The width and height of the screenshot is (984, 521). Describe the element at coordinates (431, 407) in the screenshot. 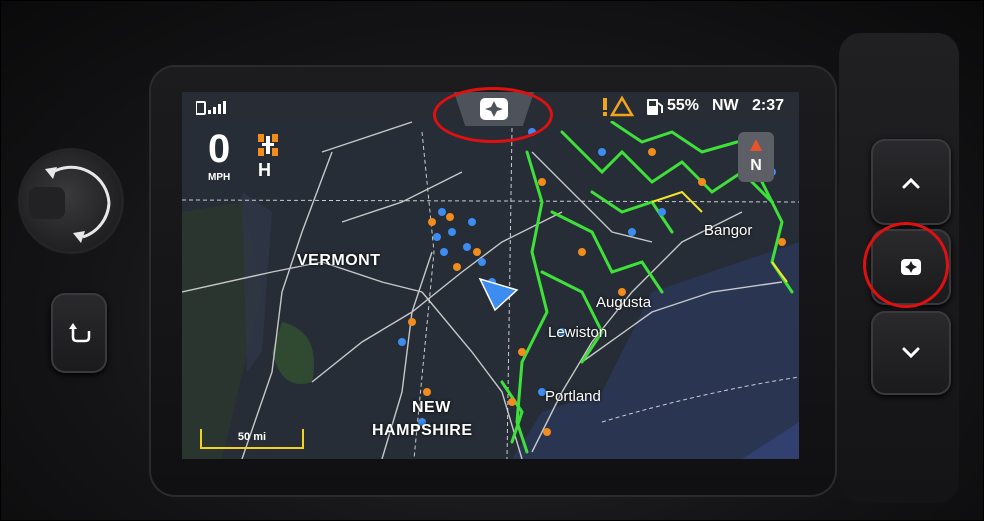

I see `region-label-new: NEW` at that location.